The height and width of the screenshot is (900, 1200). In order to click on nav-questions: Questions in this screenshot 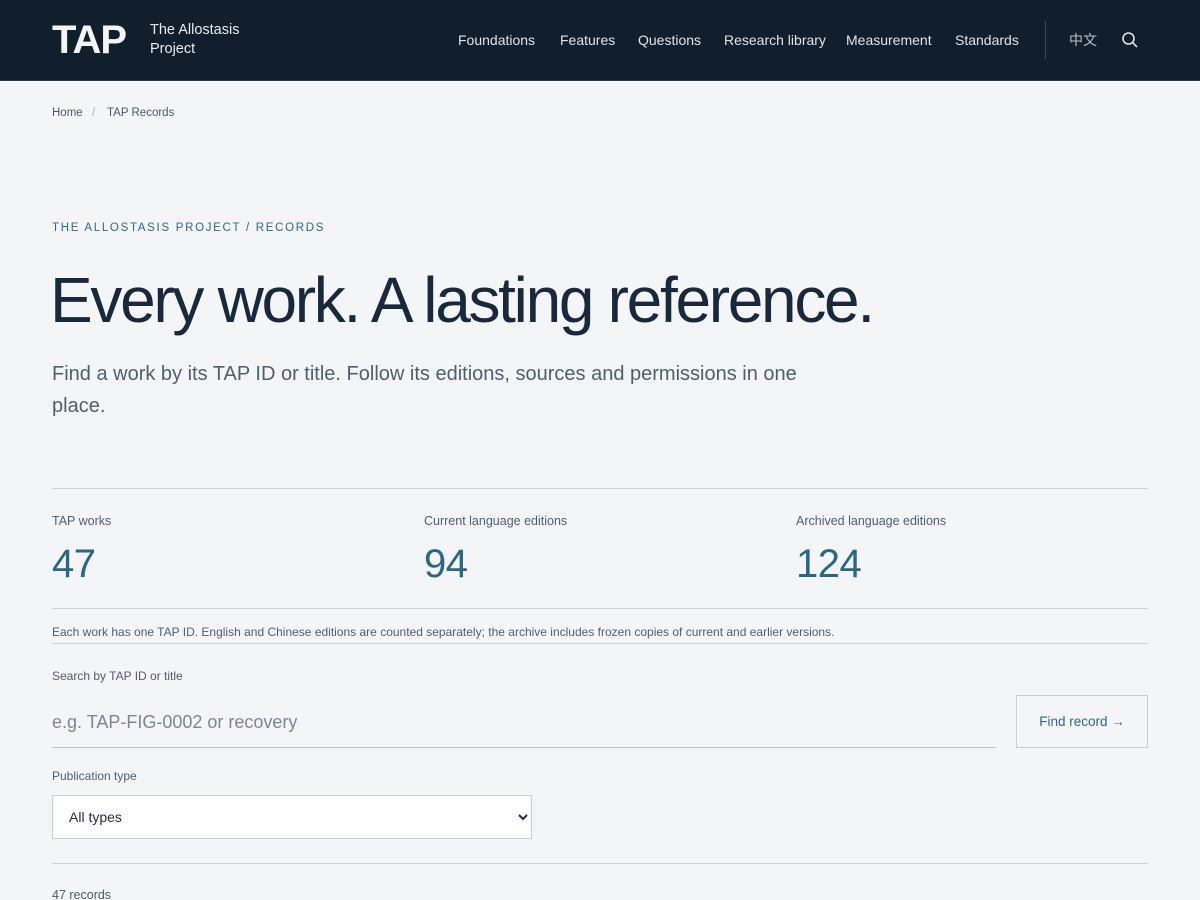, I will do `click(669, 40)`.